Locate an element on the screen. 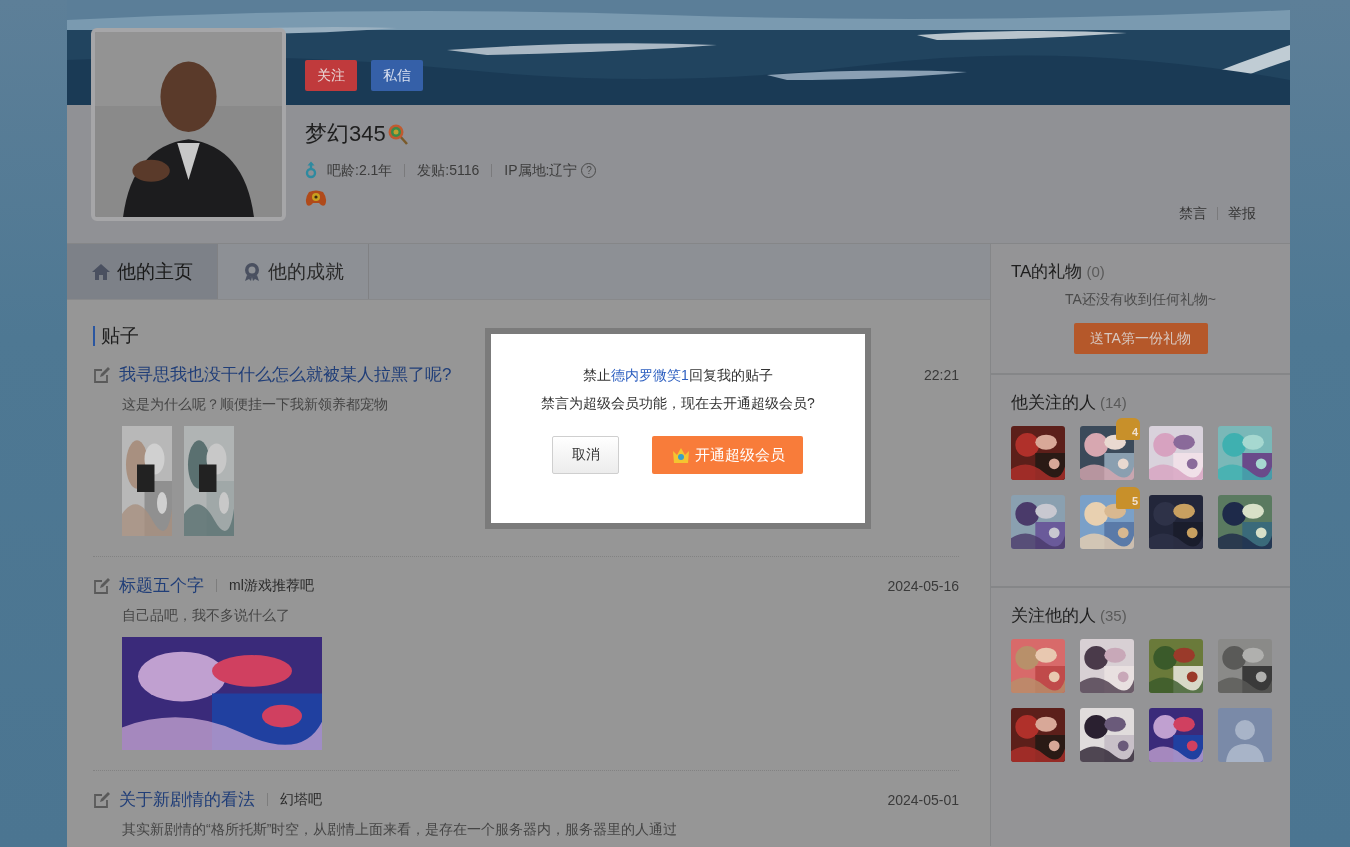 This screenshot has height=847, width=1350. section-title: TA的礼物 is located at coordinates (1047, 272).